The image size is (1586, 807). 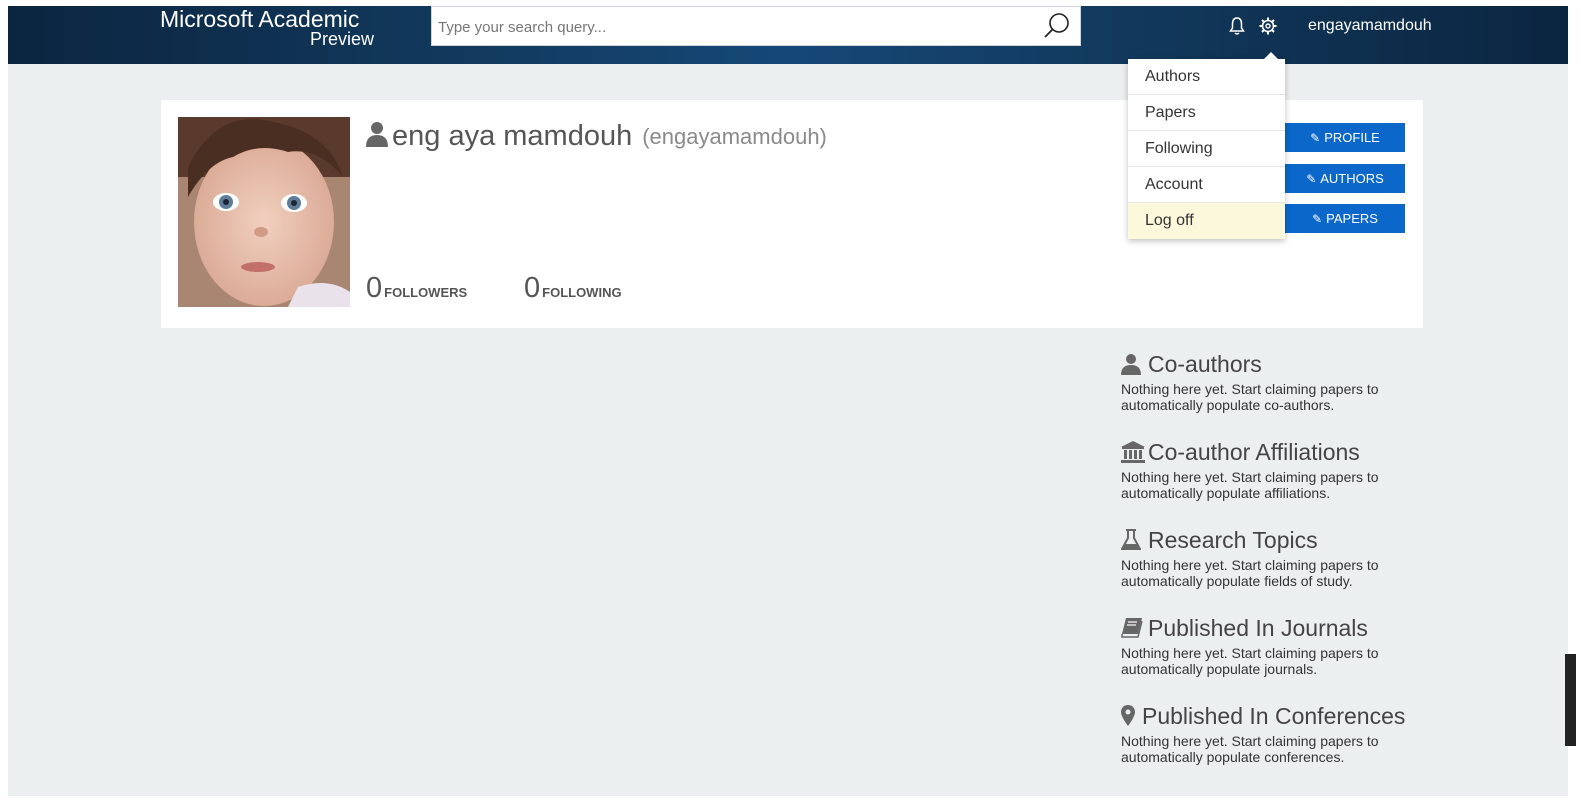 I want to click on profile-name-row: eng aya mamdouh (engayamamdouh), so click(x=596, y=136).